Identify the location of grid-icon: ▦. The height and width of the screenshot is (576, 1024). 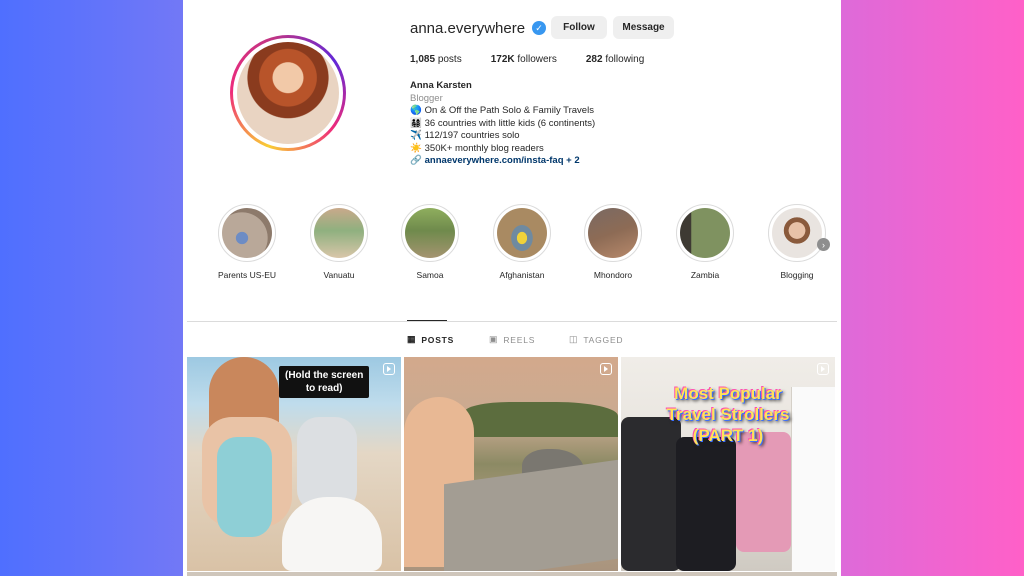
(412, 339).